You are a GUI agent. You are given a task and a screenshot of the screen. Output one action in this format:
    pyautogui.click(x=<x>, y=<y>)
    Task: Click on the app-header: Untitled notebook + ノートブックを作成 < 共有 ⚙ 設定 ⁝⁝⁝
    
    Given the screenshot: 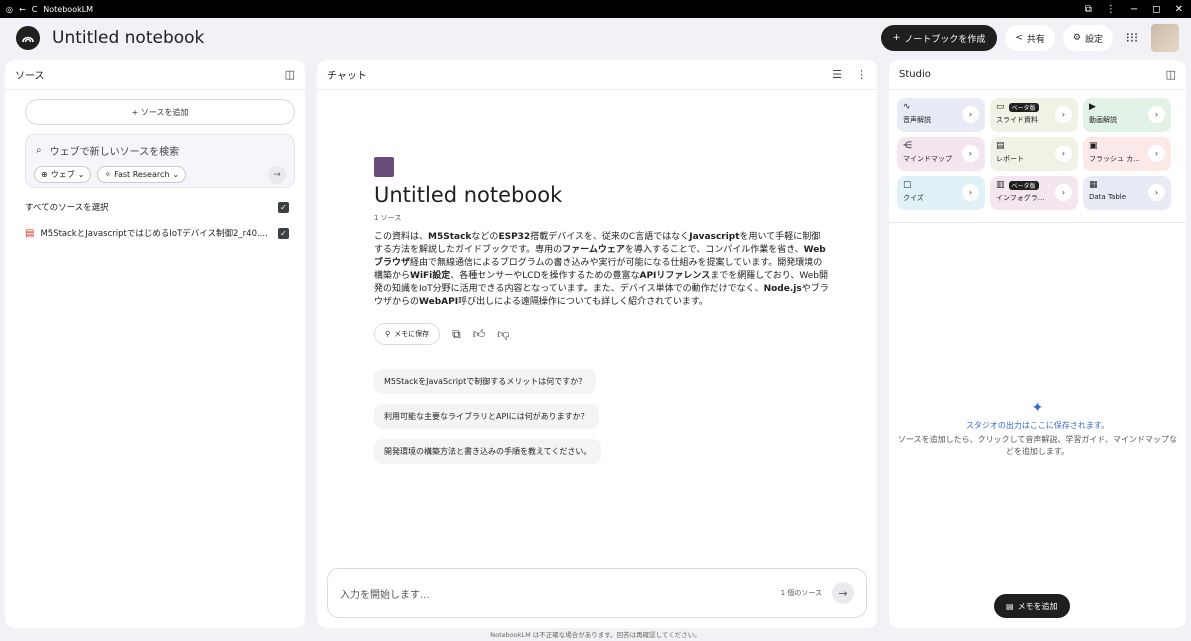 What is the action you would take?
    pyautogui.click(x=595, y=38)
    